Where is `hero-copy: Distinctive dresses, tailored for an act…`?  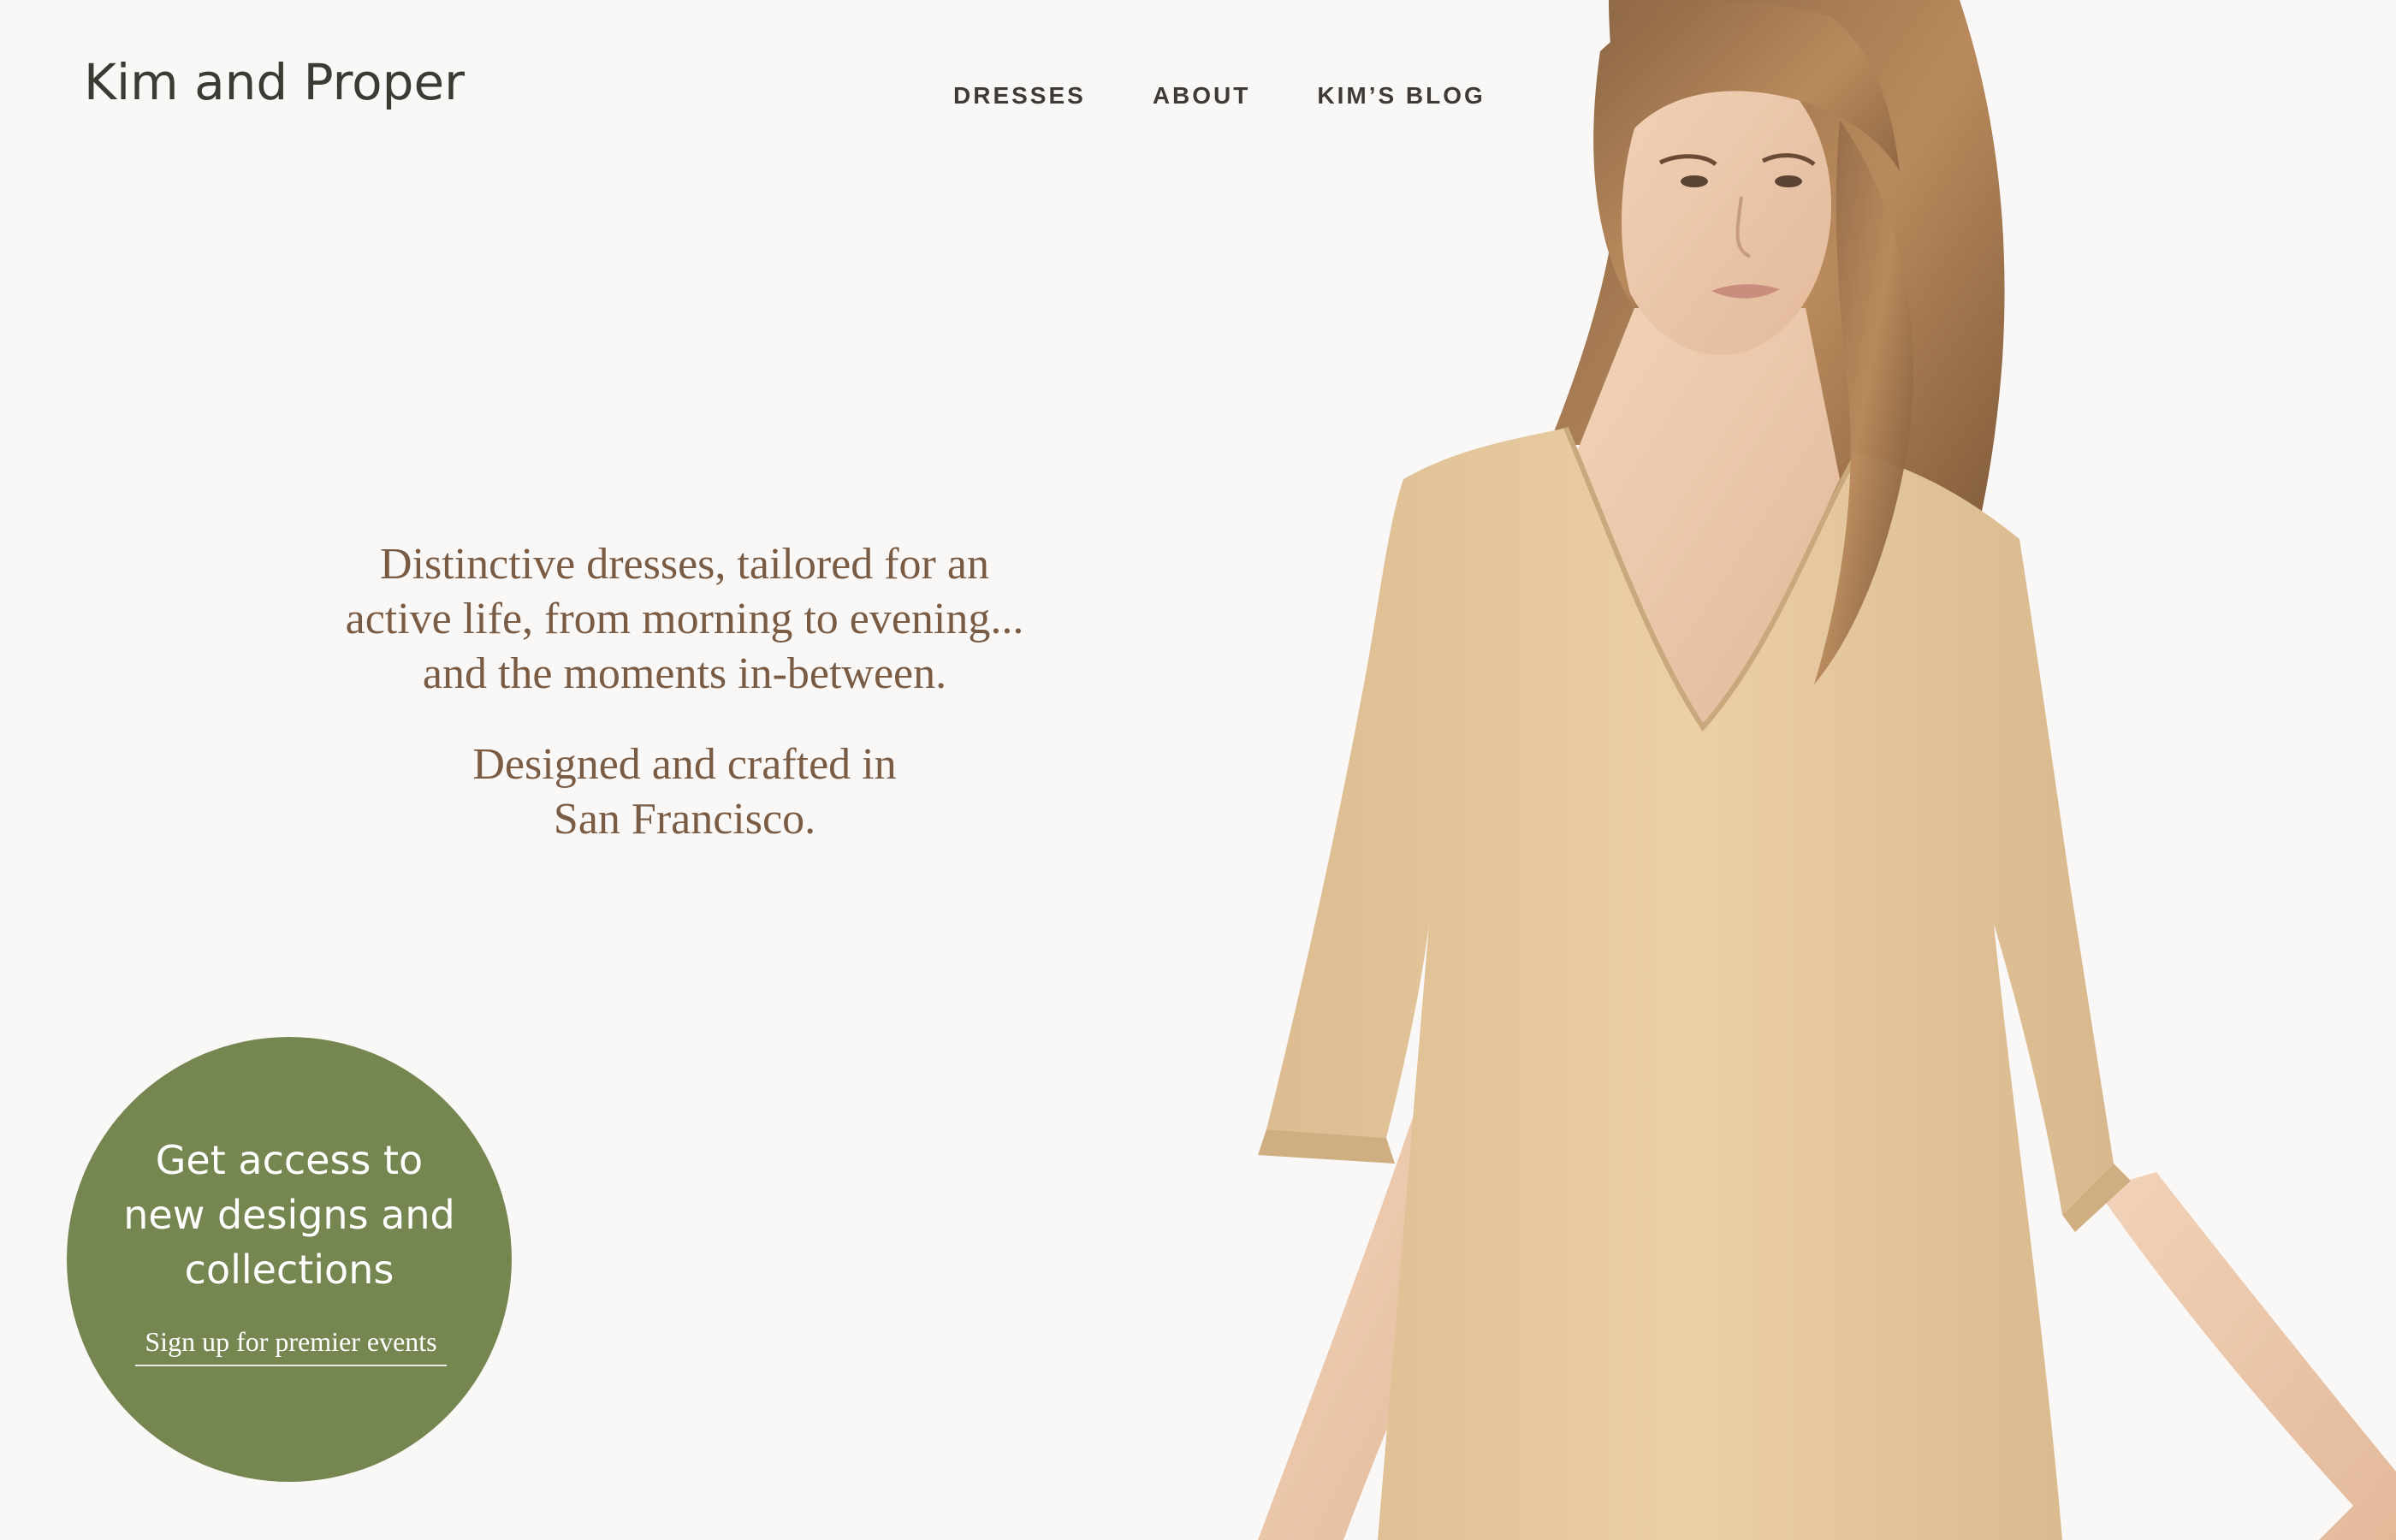 hero-copy: Distinctive dresses, tailored for an act… is located at coordinates (684, 692).